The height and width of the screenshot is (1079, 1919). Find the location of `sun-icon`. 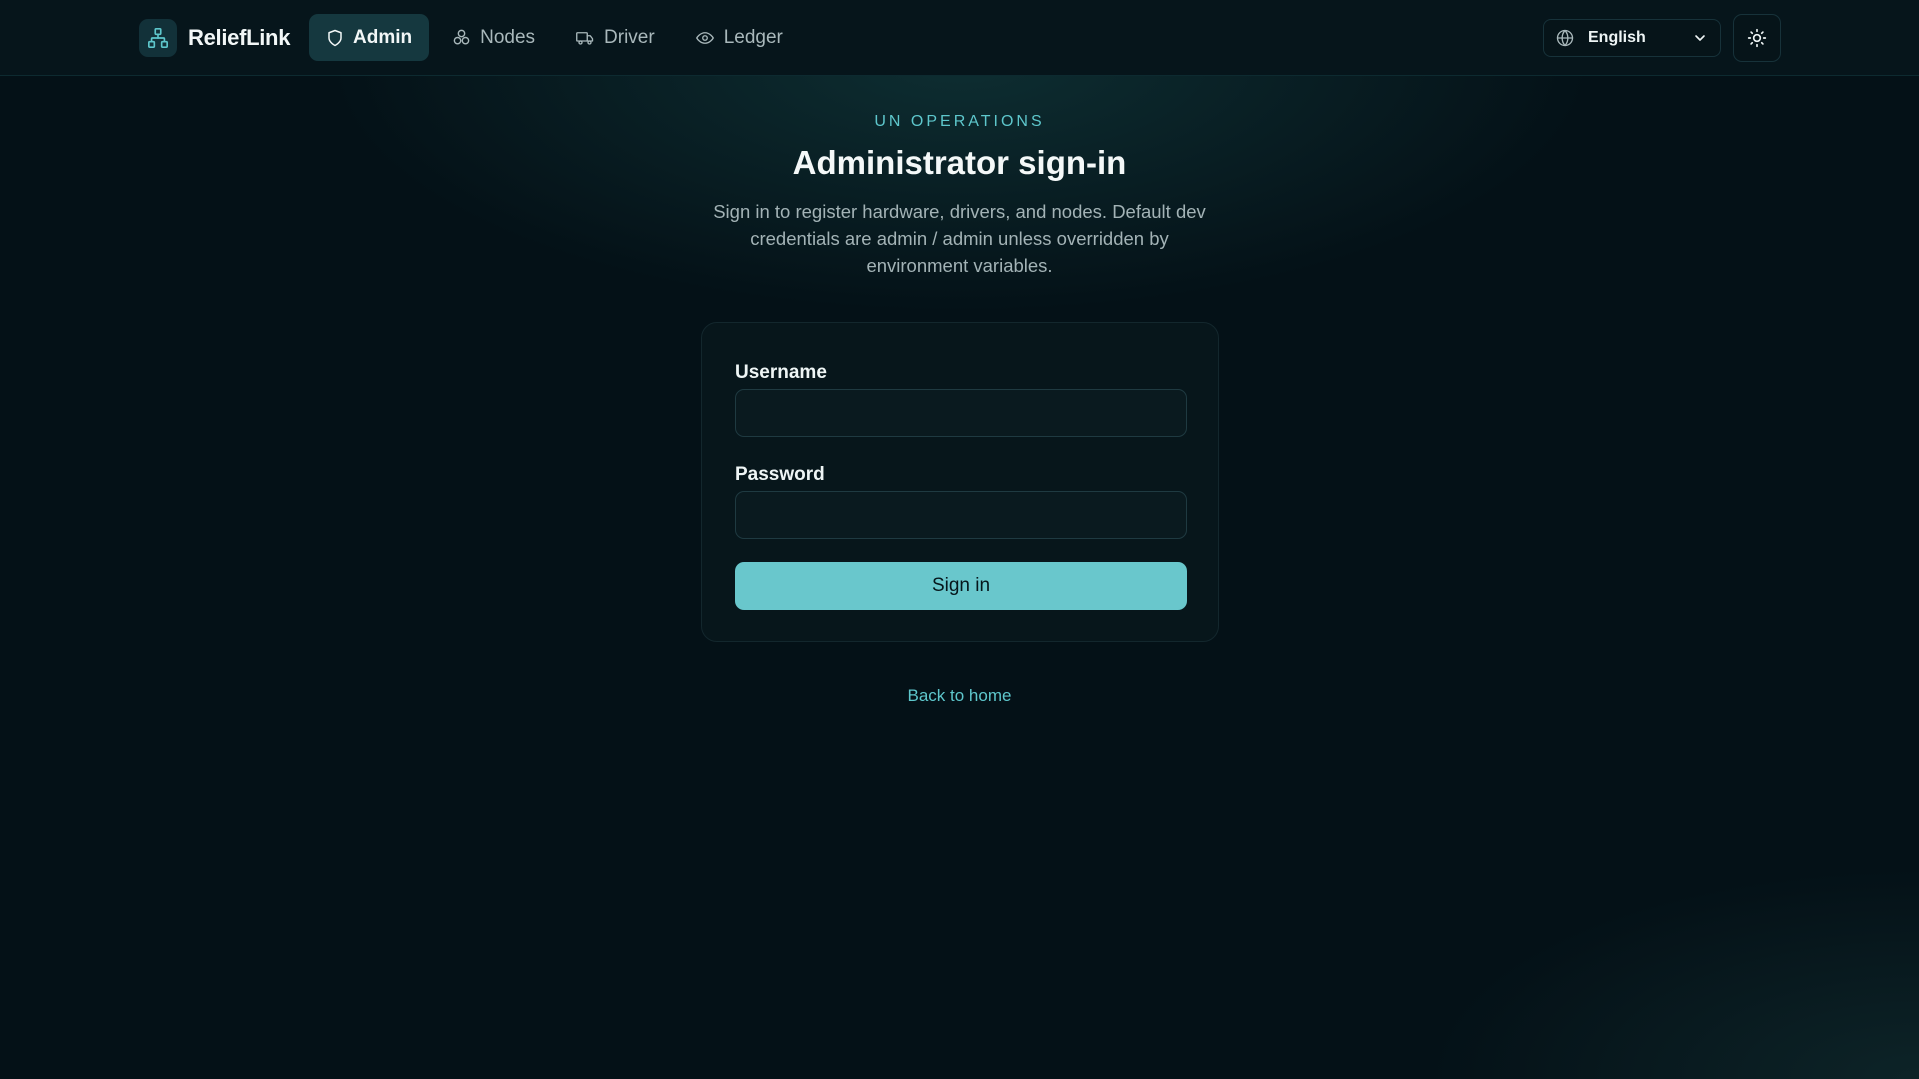

sun-icon is located at coordinates (1757, 38).